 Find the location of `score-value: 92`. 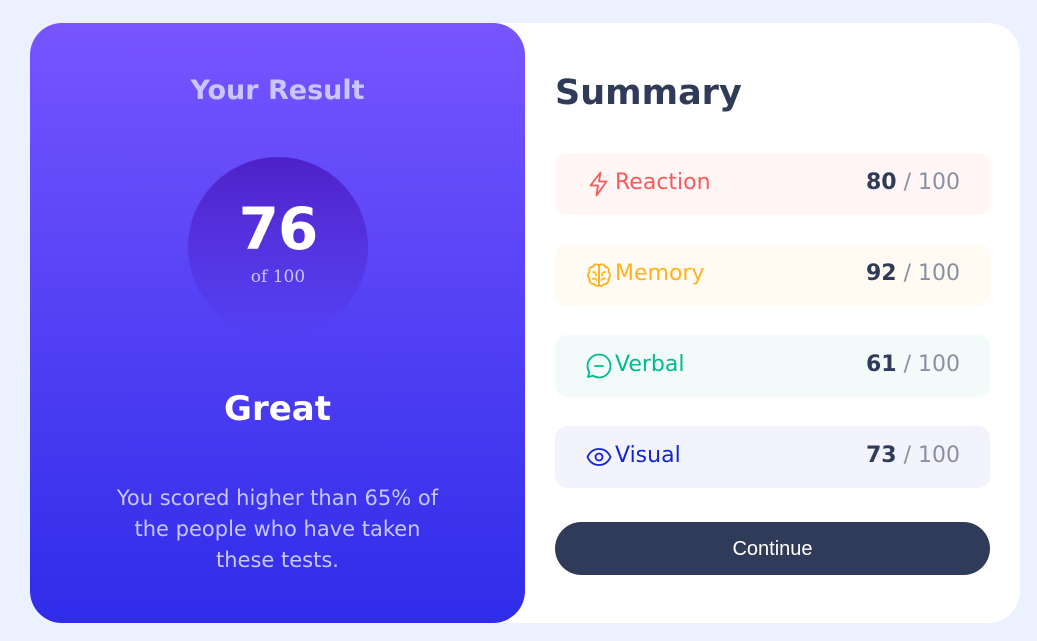

score-value: 92 is located at coordinates (881, 273).